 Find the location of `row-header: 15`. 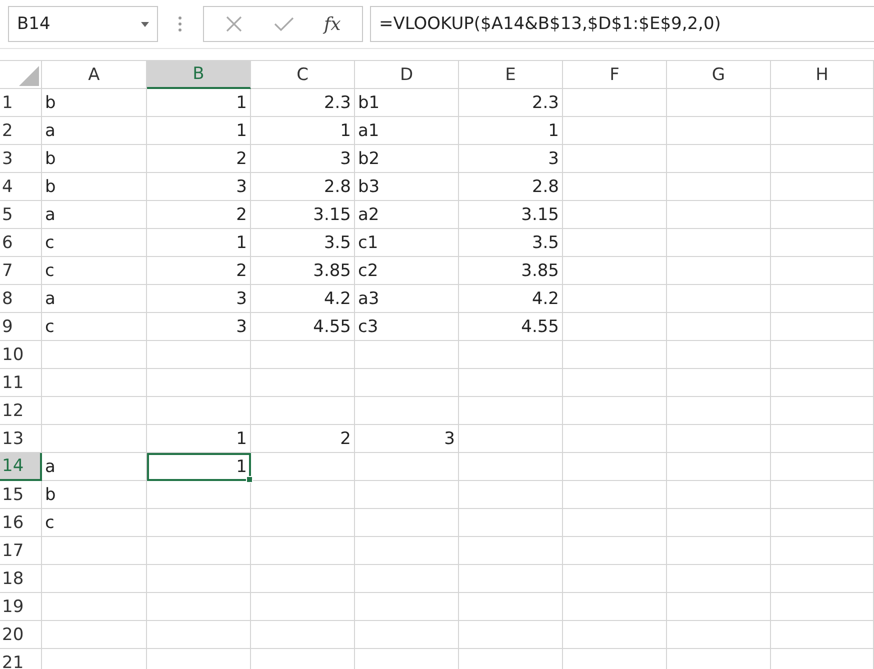

row-header: 15 is located at coordinates (21, 495).